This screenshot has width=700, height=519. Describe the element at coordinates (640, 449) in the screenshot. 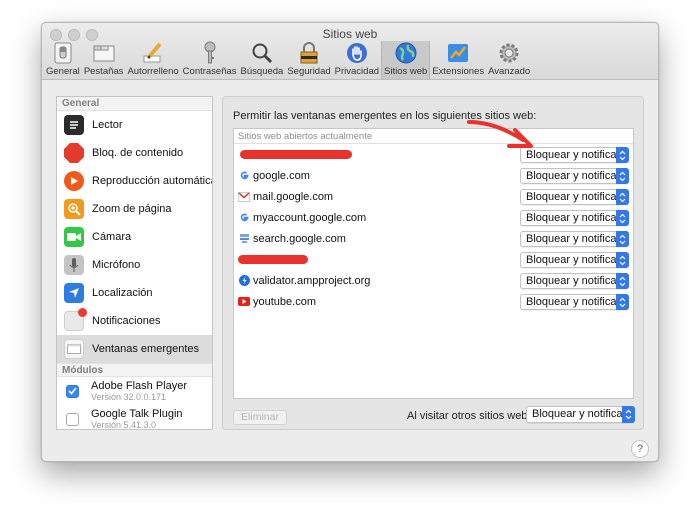

I see `help-button: ?` at that location.